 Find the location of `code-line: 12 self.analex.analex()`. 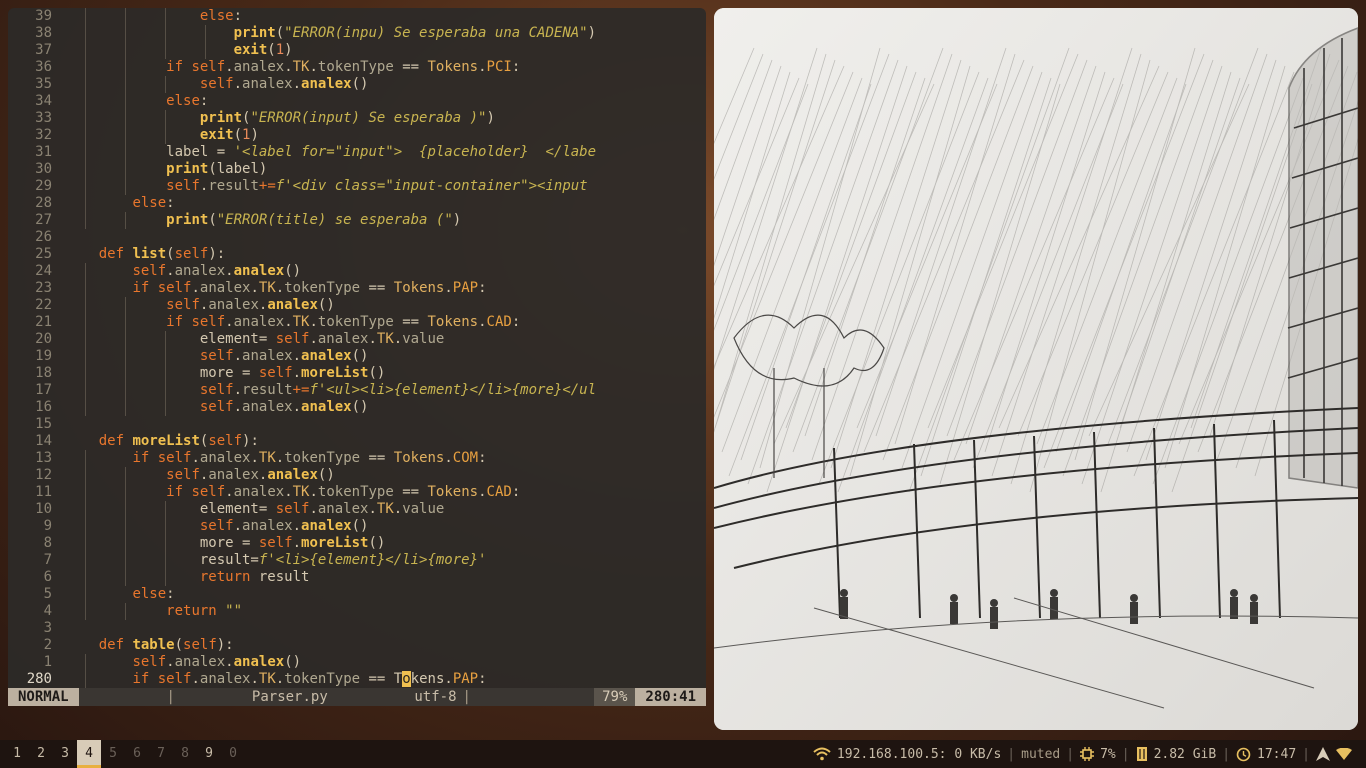

code-line: 12 self.analex.analex() is located at coordinates (357, 475).